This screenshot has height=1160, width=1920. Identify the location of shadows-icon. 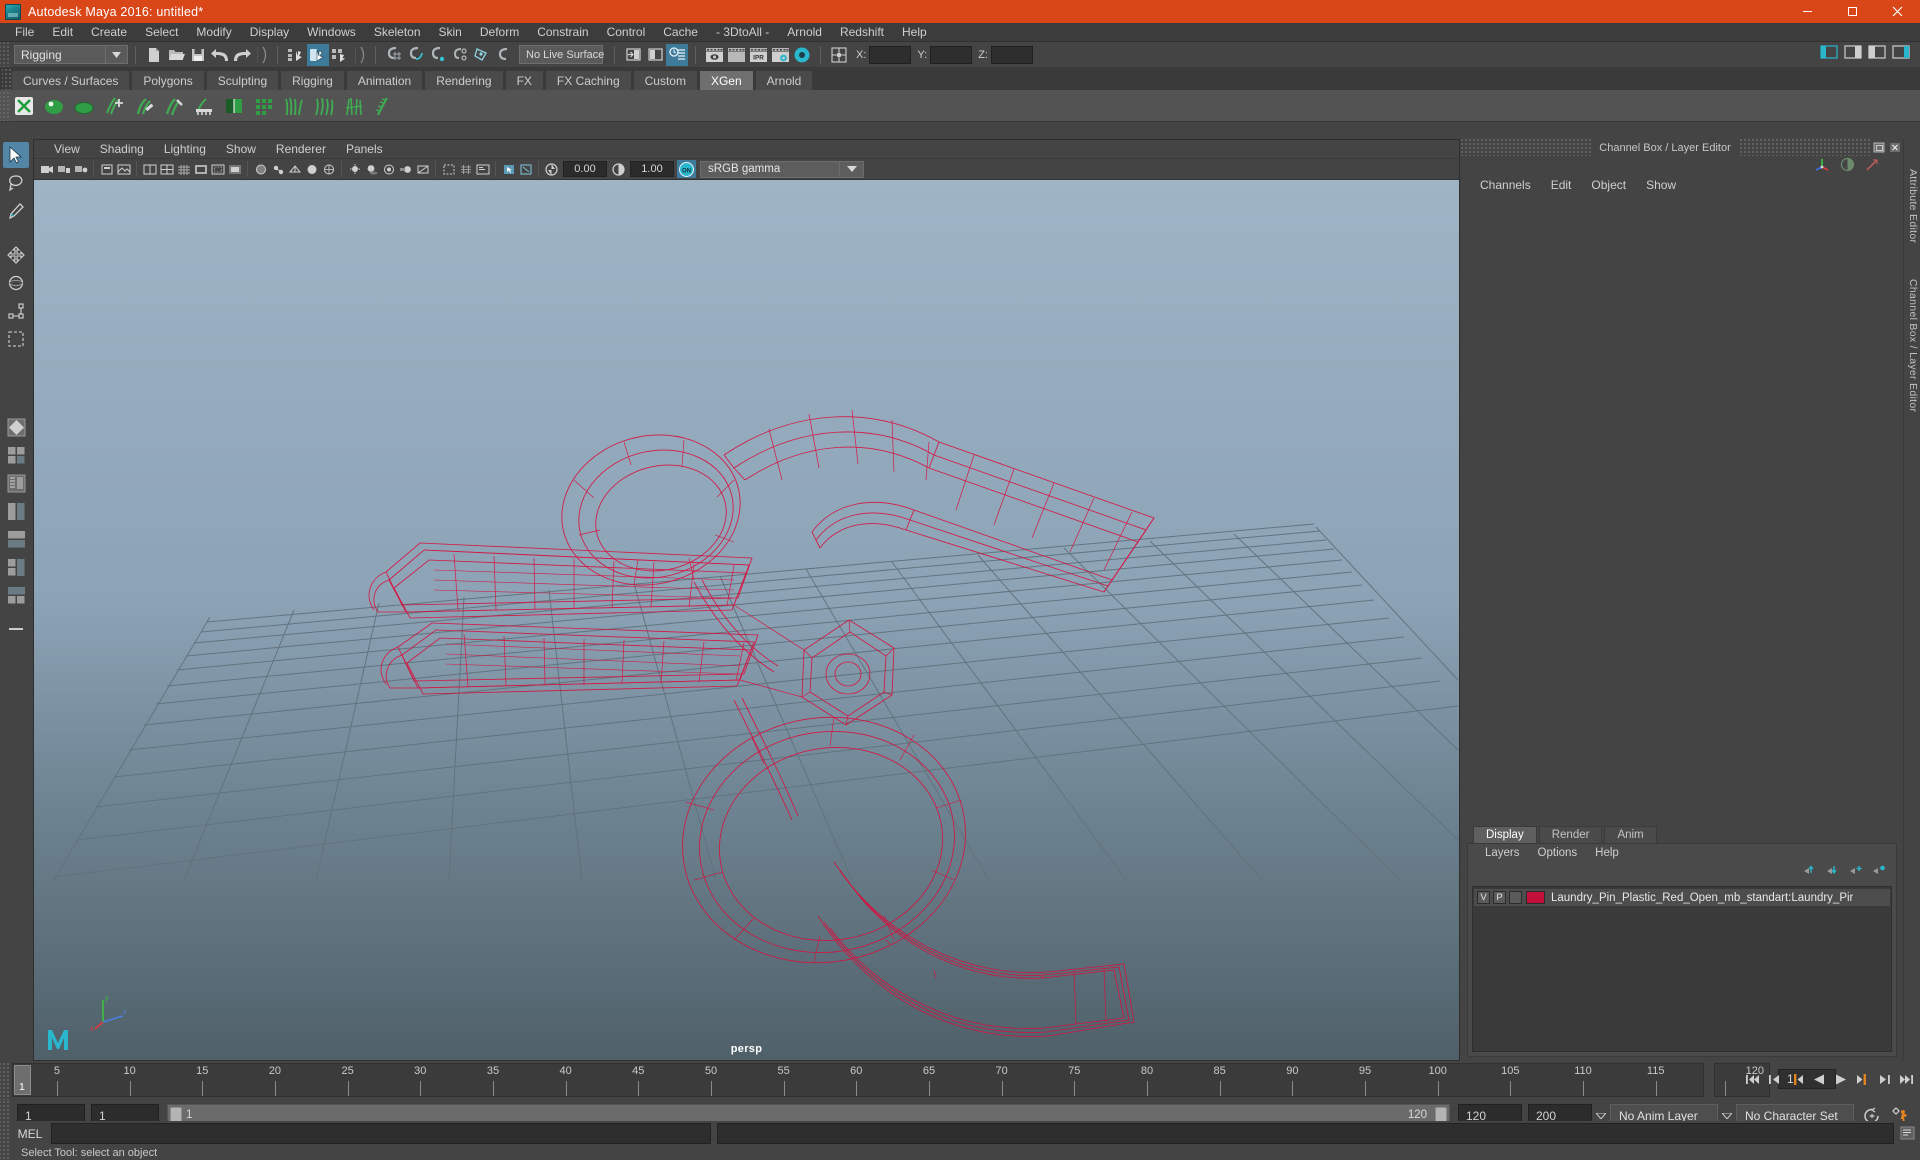
(371, 169).